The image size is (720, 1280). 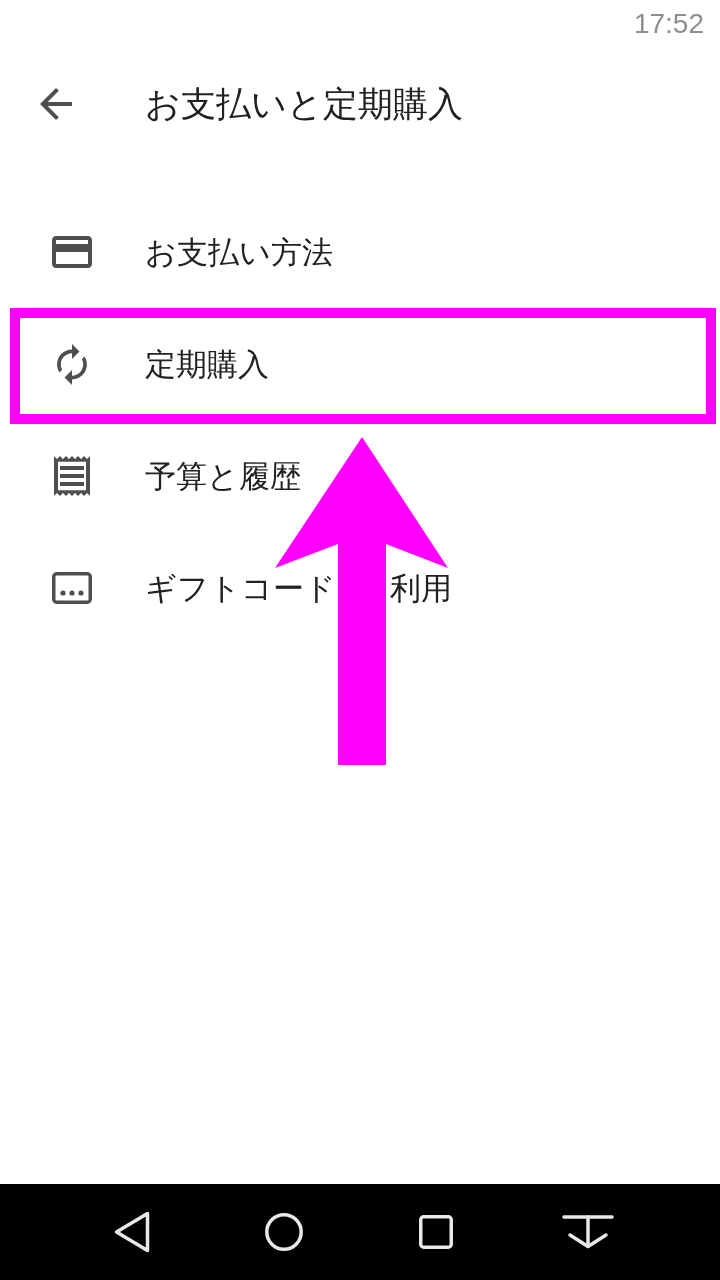 I want to click on nav-recents-icon, so click(x=436, y=1232).